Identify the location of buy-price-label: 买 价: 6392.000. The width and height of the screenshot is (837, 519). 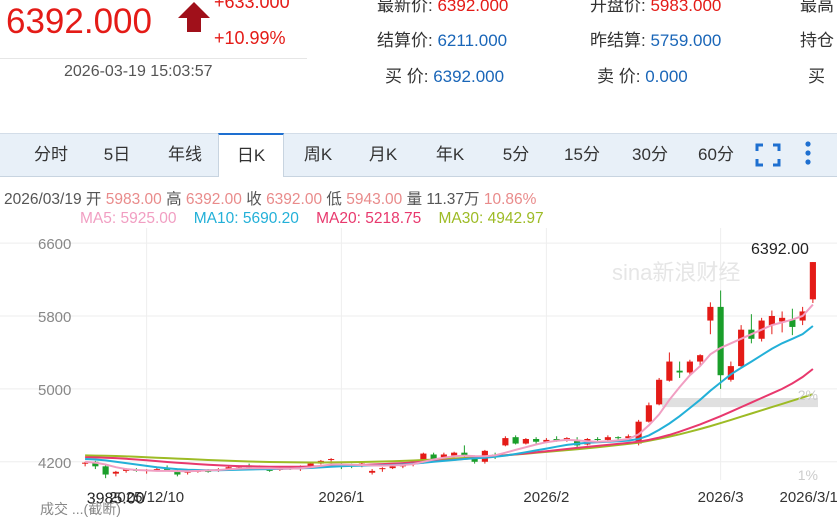
(445, 76).